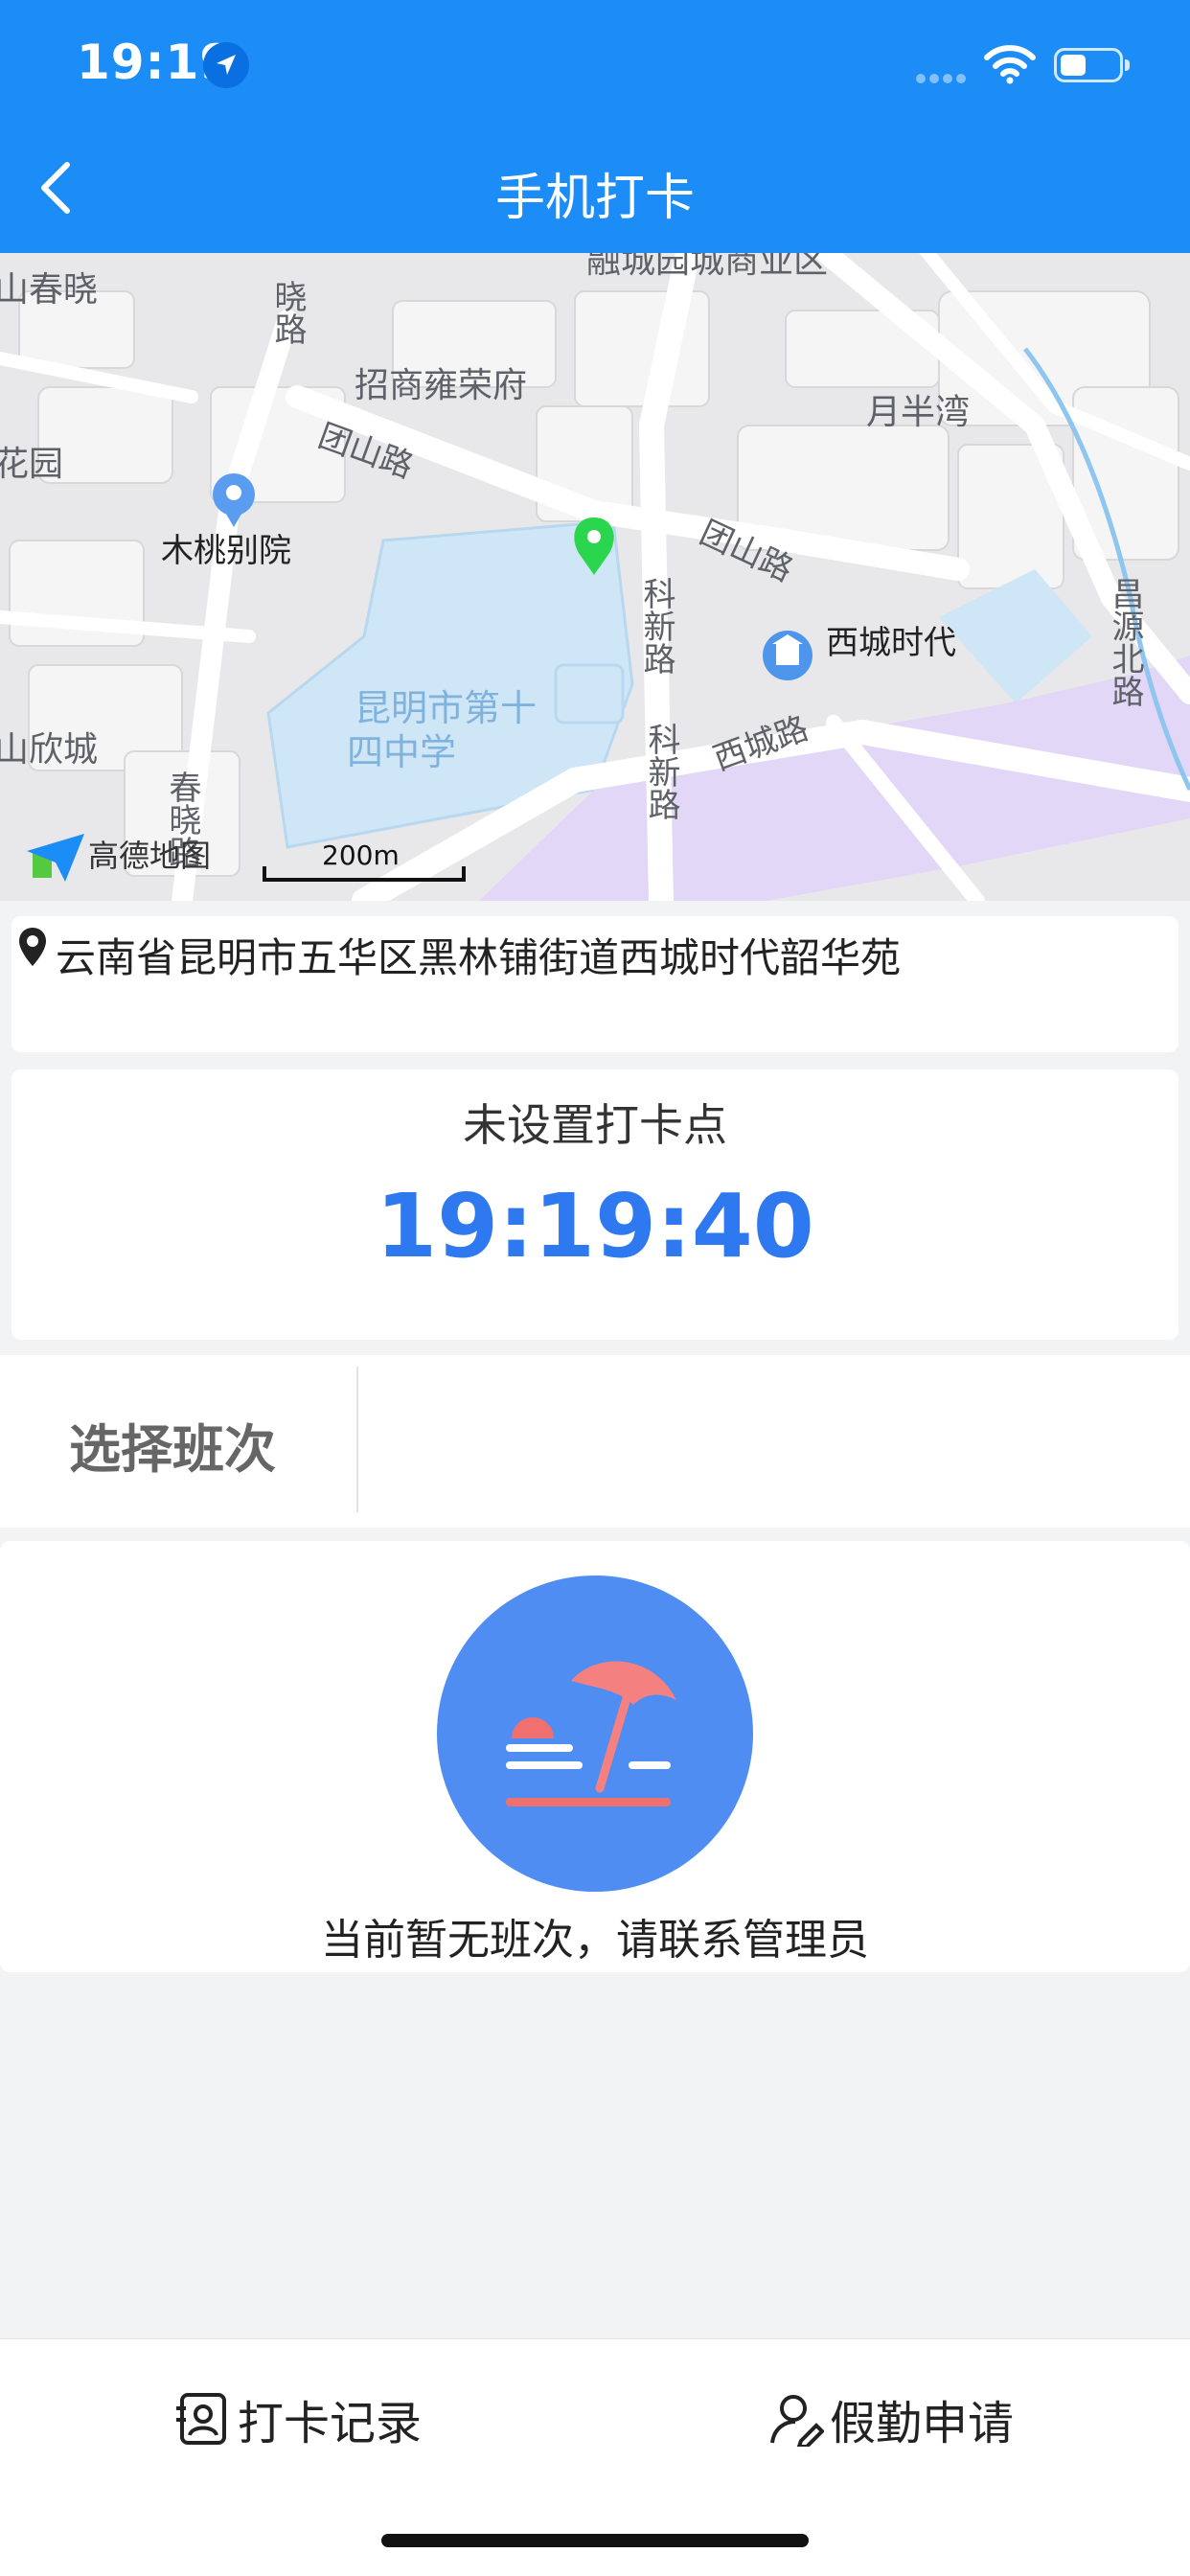 This screenshot has width=1190, height=2576. I want to click on home-indicator, so click(595, 2540).